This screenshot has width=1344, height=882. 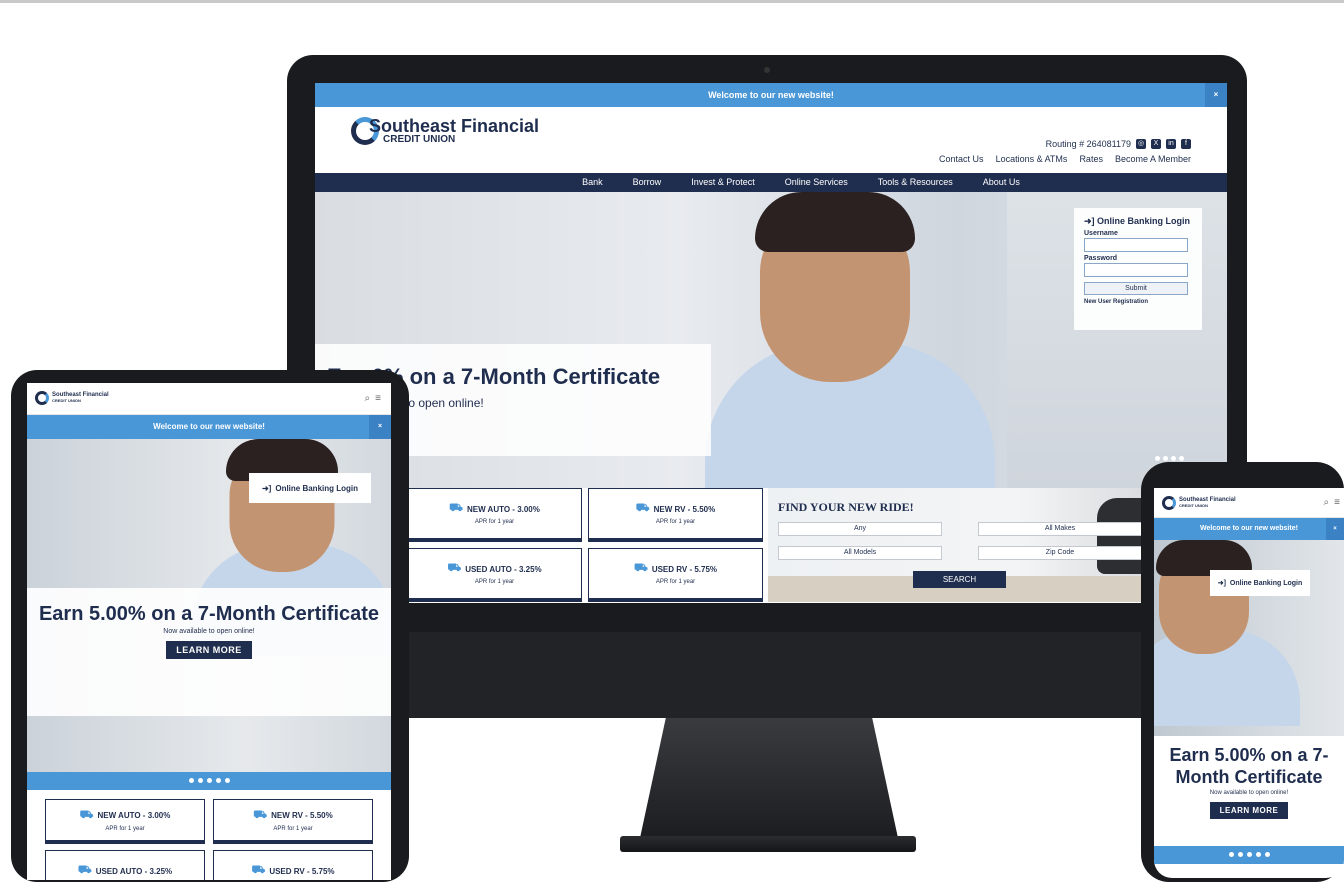 What do you see at coordinates (1249, 766) in the screenshot?
I see `phone-hero-headline: Earn 5.00% on a 7-Month Certificate` at bounding box center [1249, 766].